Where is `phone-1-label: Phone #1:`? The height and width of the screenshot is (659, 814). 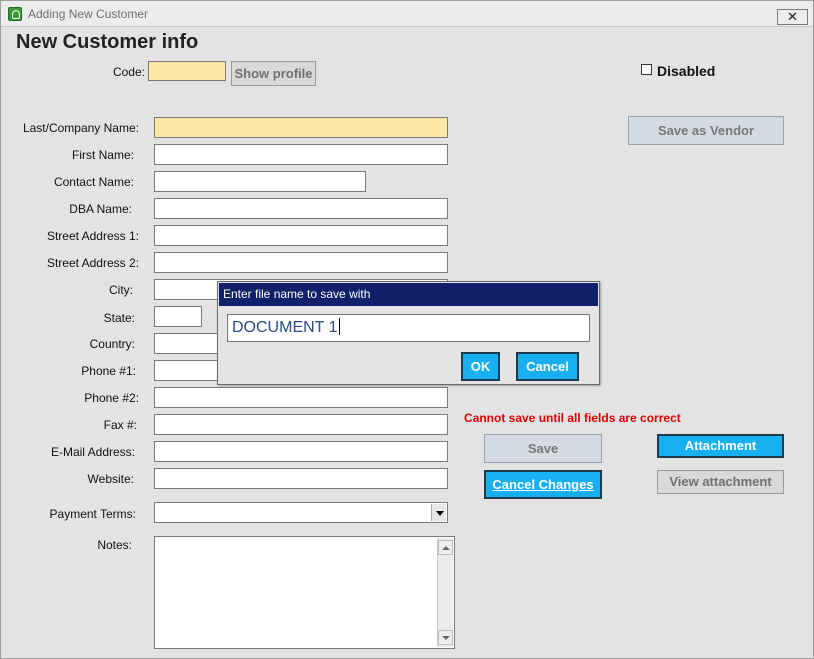
phone-1-label: Phone #1: is located at coordinates (108, 371).